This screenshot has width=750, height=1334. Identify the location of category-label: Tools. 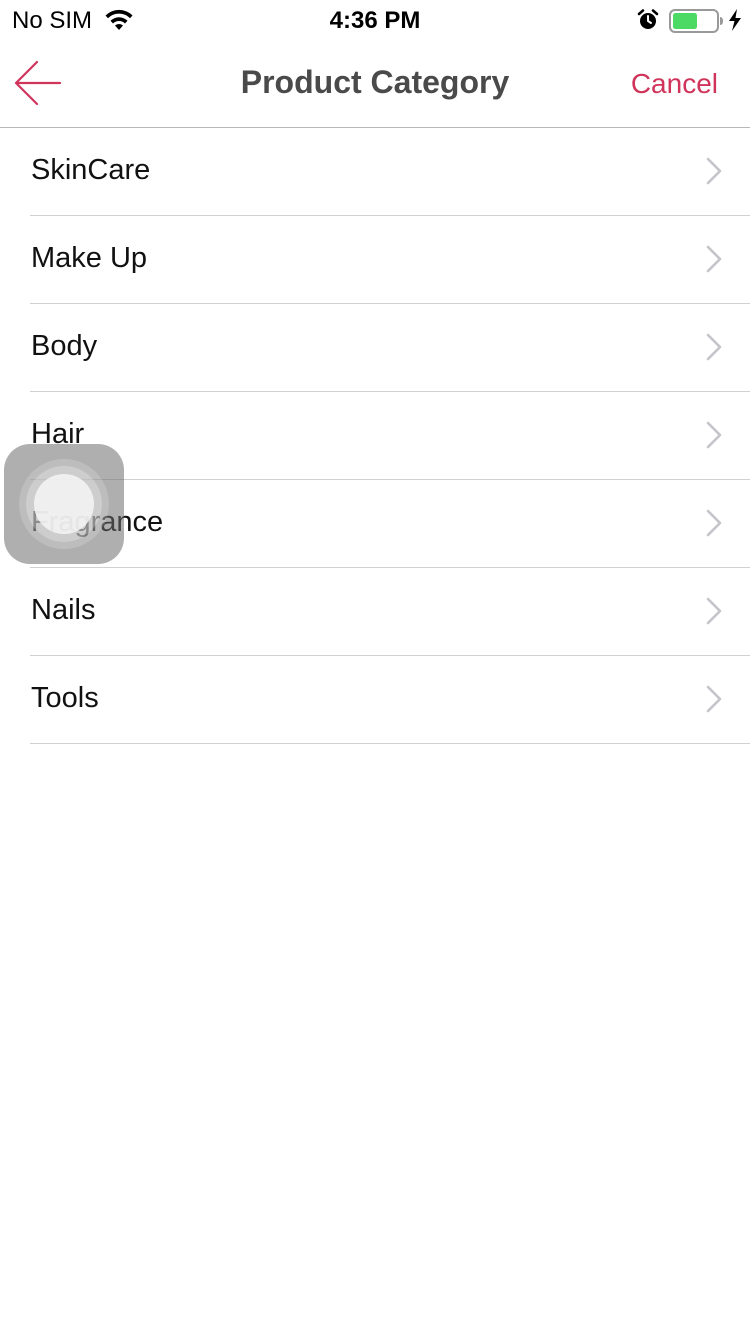
(65, 698).